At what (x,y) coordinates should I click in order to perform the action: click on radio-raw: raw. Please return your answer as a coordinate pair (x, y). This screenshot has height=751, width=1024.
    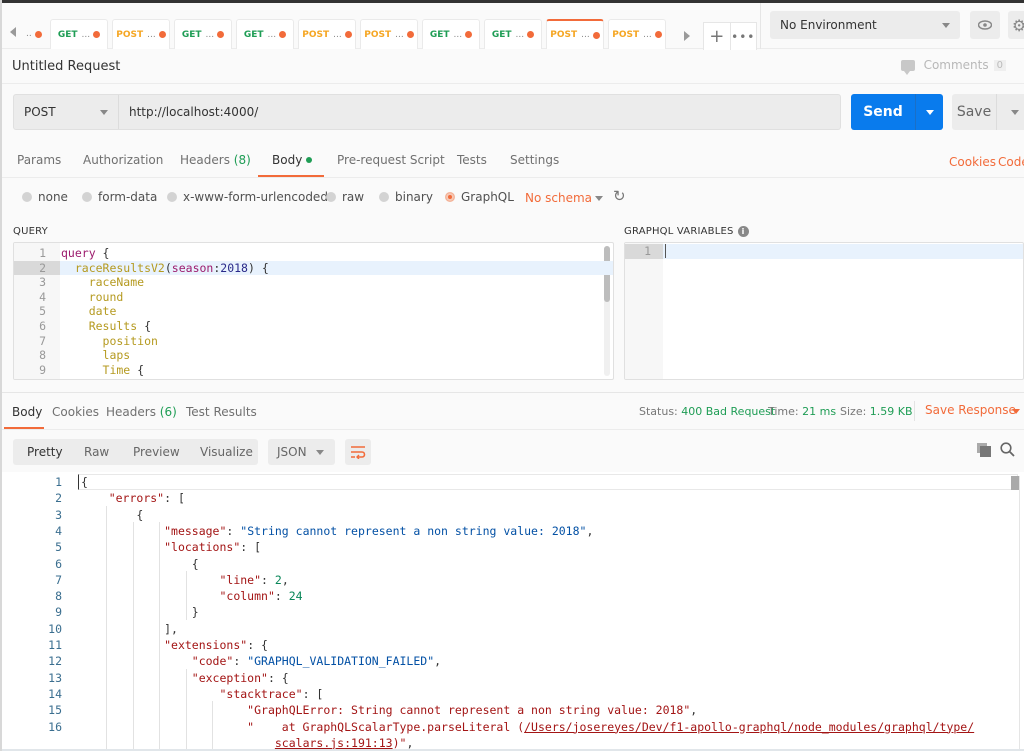
    Looking at the image, I should click on (345, 197).